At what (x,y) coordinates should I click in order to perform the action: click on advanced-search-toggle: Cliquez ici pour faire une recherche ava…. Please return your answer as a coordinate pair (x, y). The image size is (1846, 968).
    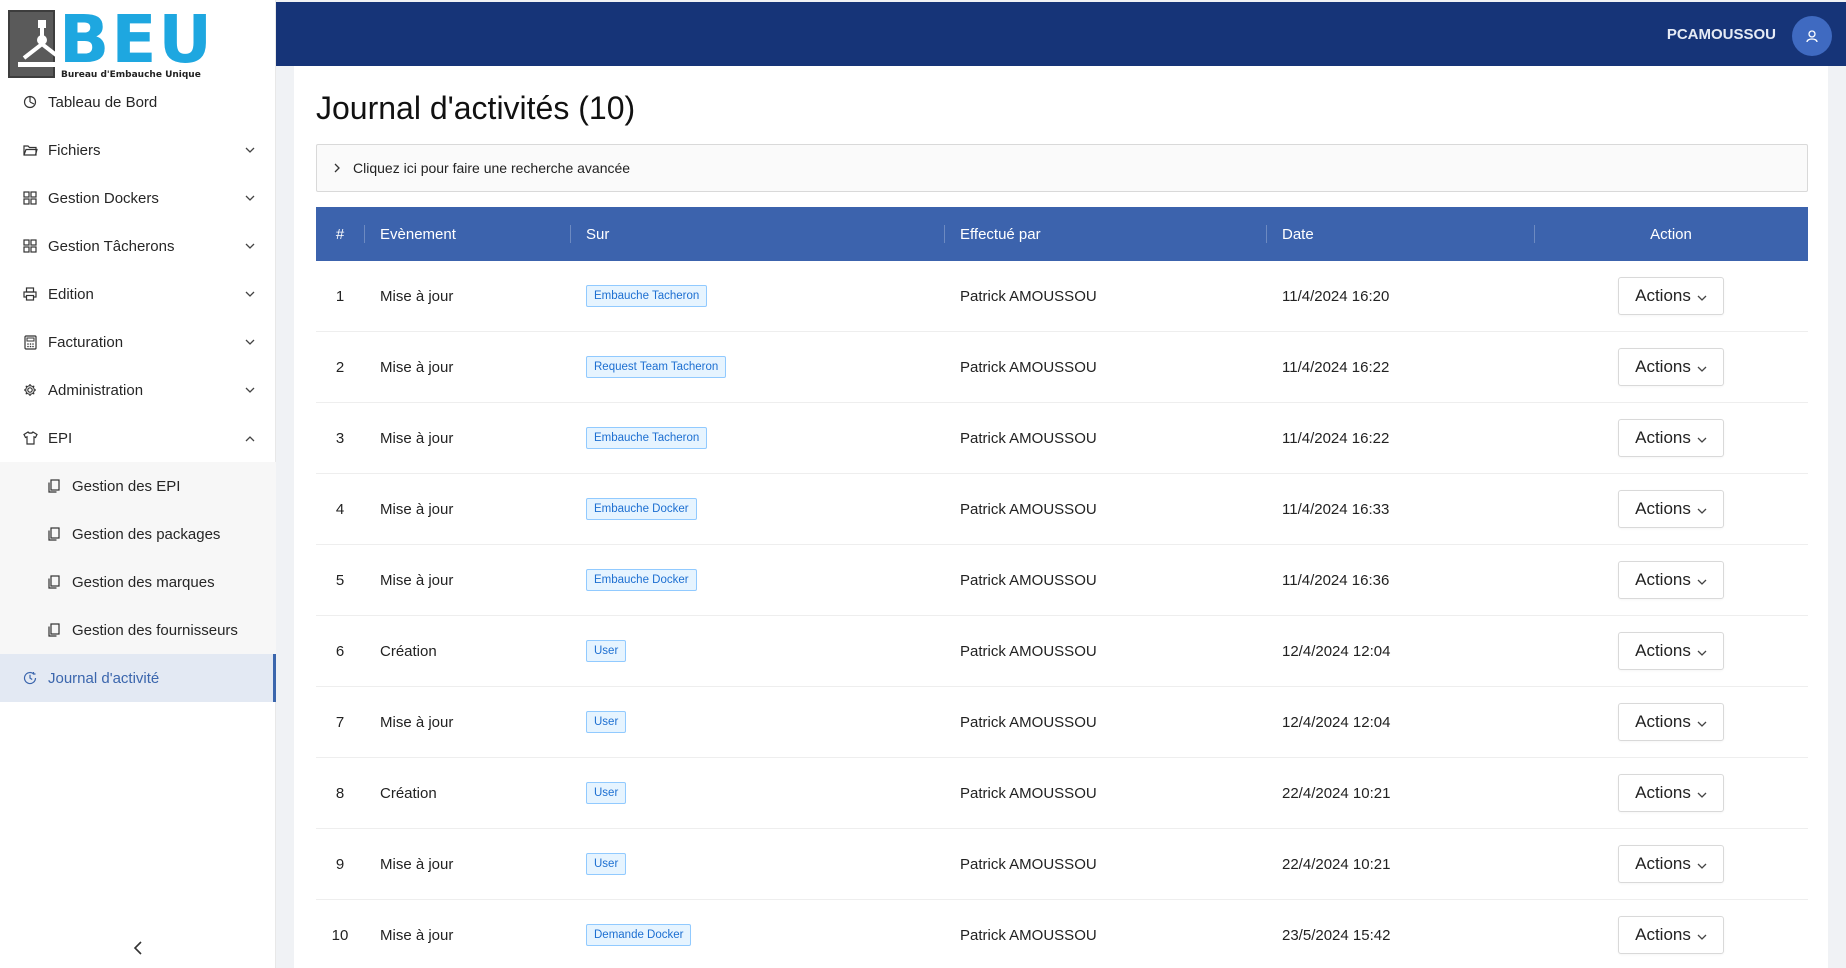
    Looking at the image, I should click on (1062, 168).